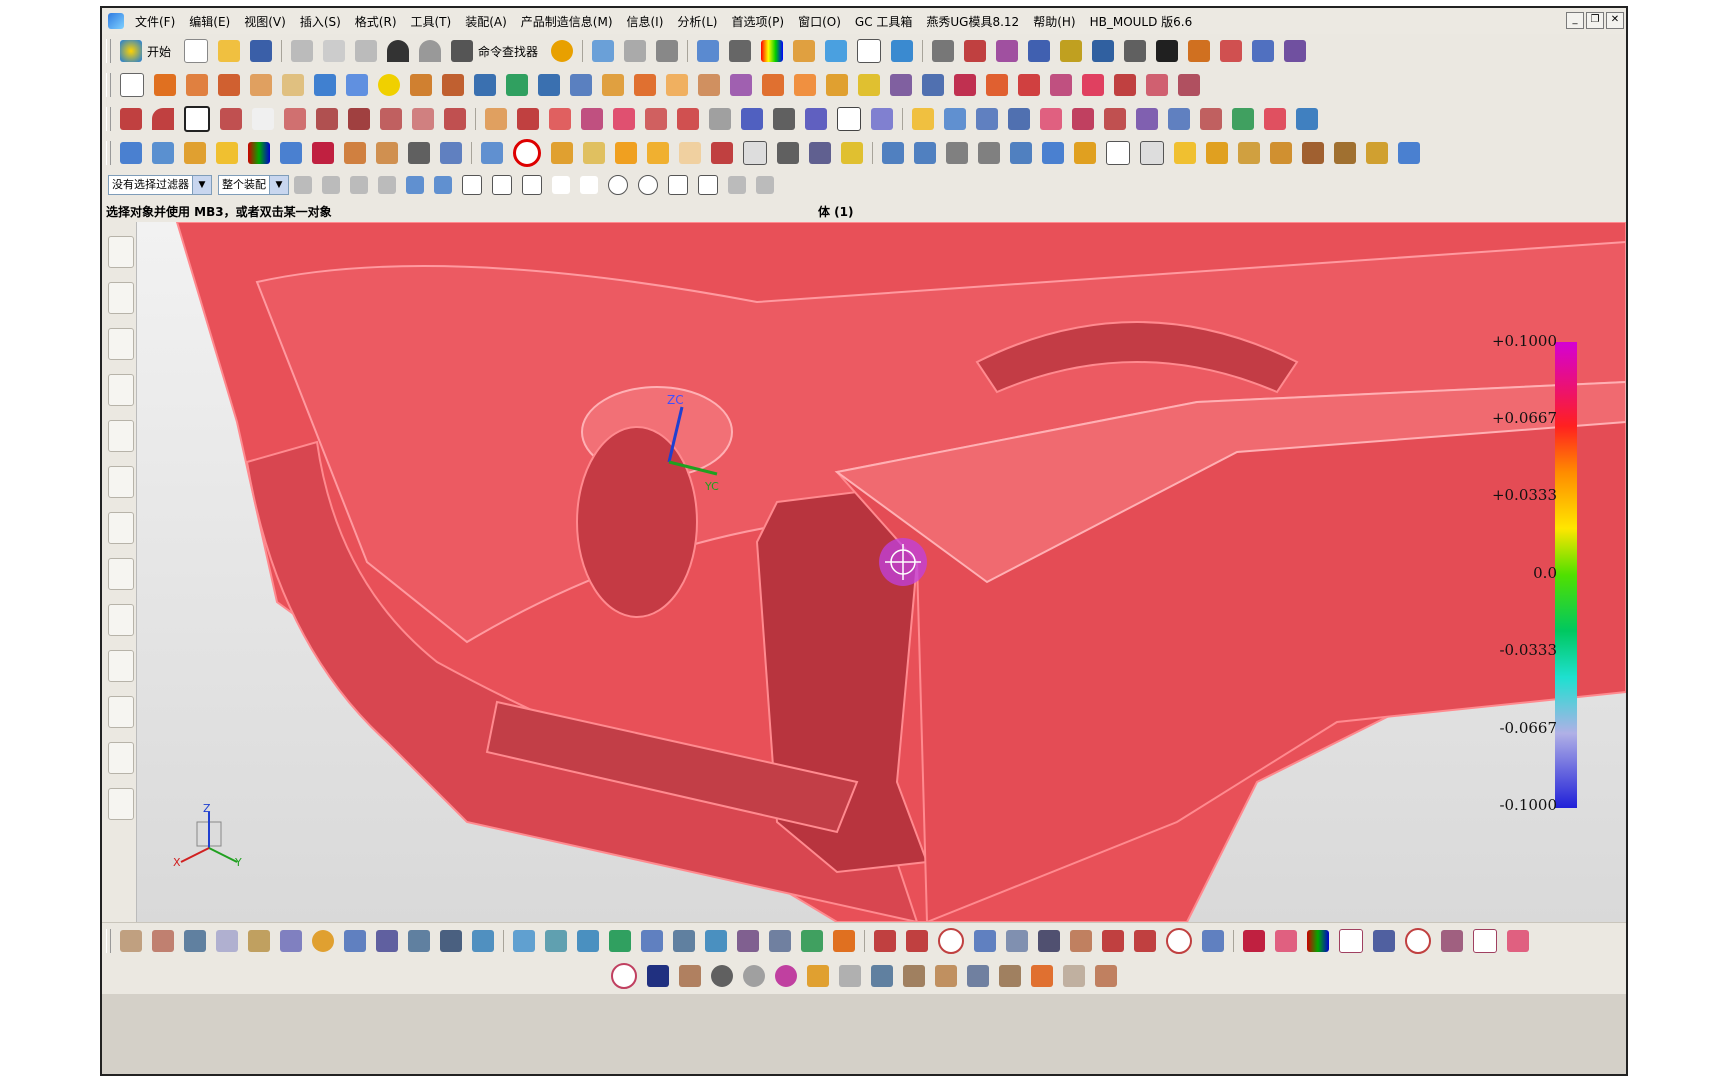 The height and width of the screenshot is (1080, 1728). What do you see at coordinates (485, 85) in the screenshot?
I see `instance-icon` at bounding box center [485, 85].